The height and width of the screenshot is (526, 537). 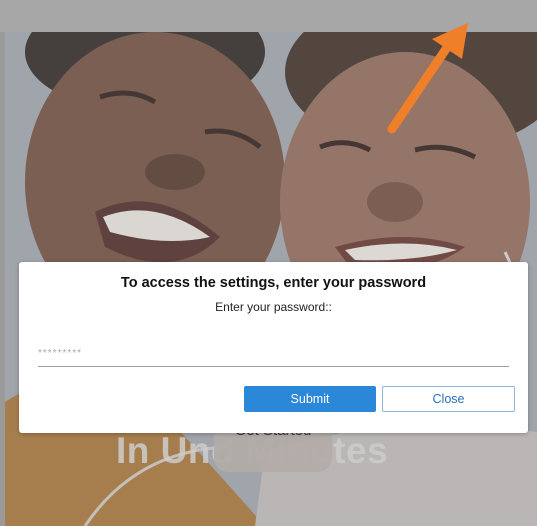 I want to click on close-button: Close, so click(x=448, y=399).